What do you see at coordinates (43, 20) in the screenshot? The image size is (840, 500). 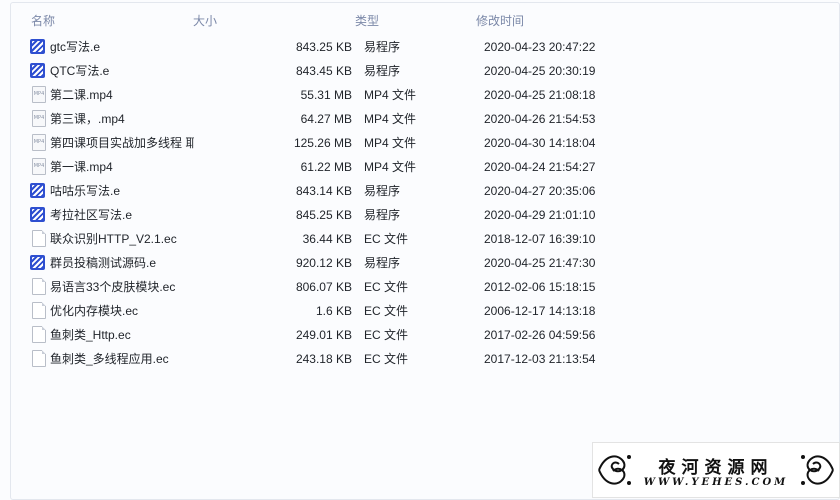 I see `column-header-name: 名称` at bounding box center [43, 20].